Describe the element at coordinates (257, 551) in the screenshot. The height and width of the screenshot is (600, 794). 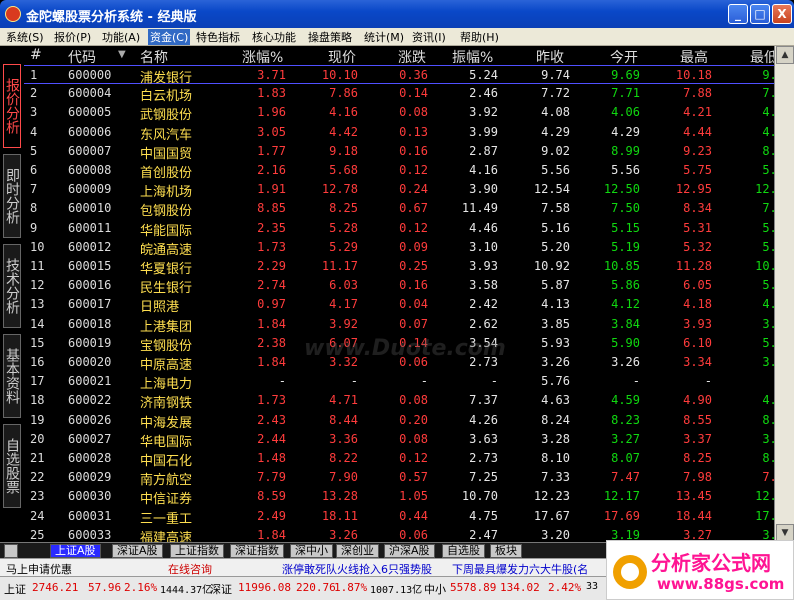
I see `tab-sz-index: 深证指数` at that location.